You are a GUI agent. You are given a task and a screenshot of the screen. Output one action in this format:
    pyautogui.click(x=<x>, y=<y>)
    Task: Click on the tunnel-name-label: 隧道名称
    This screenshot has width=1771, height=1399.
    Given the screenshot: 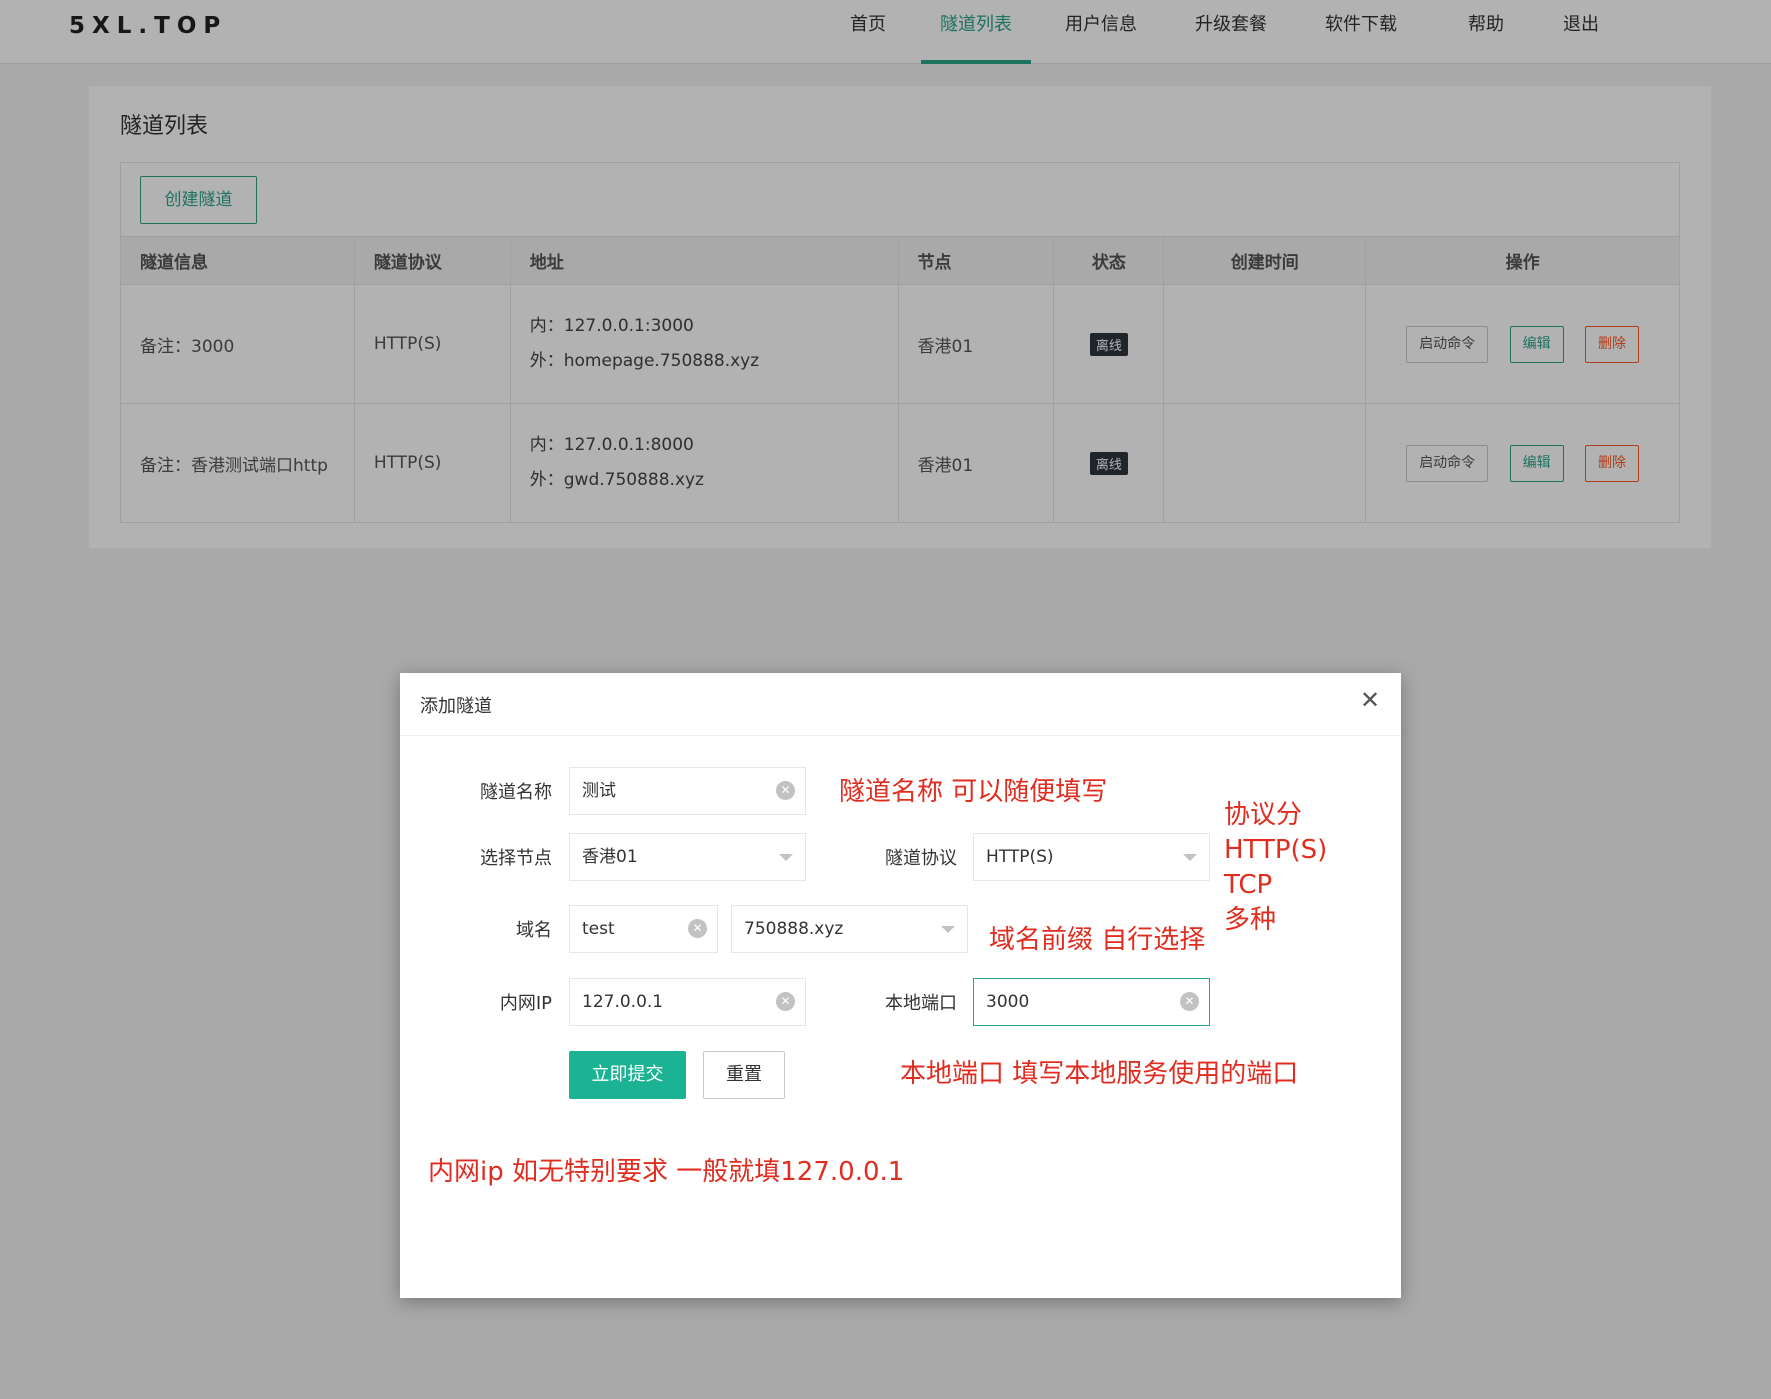 What is the action you would take?
    pyautogui.click(x=516, y=792)
    